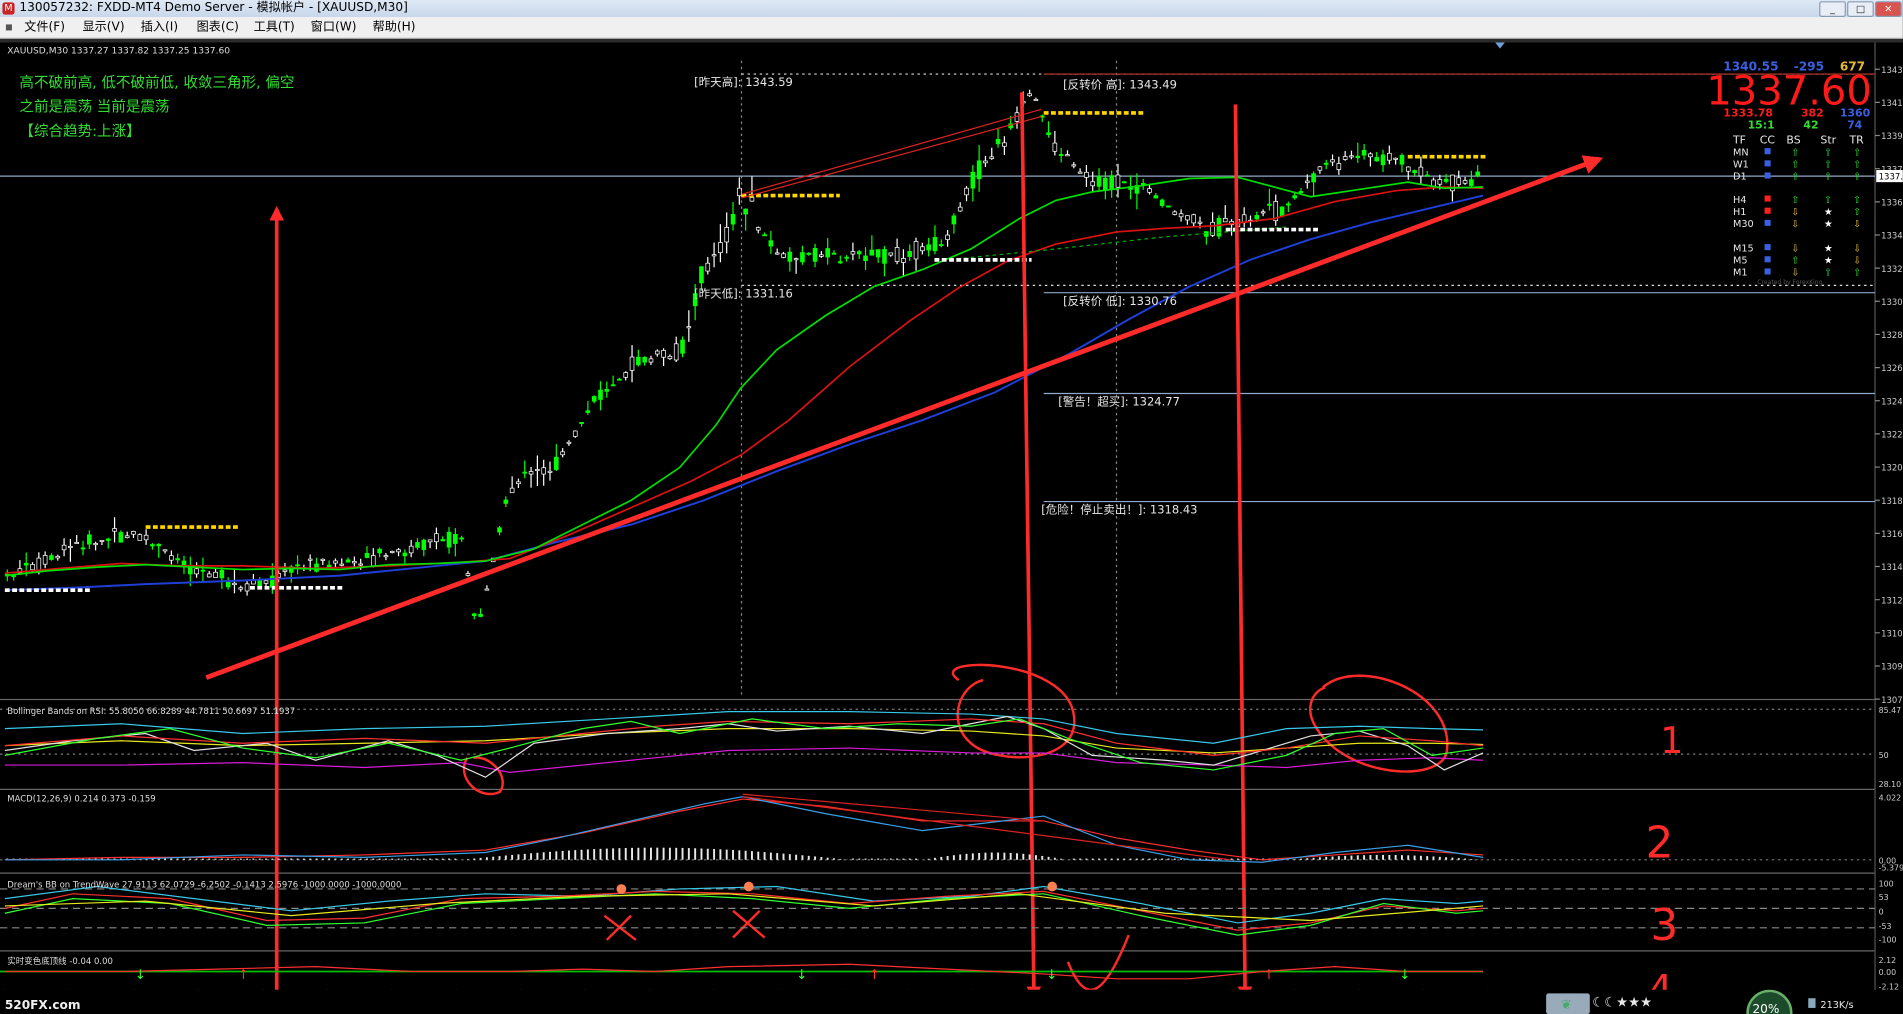  Describe the element at coordinates (104, 27) in the screenshot. I see `menu-view: 显示(V)` at that location.